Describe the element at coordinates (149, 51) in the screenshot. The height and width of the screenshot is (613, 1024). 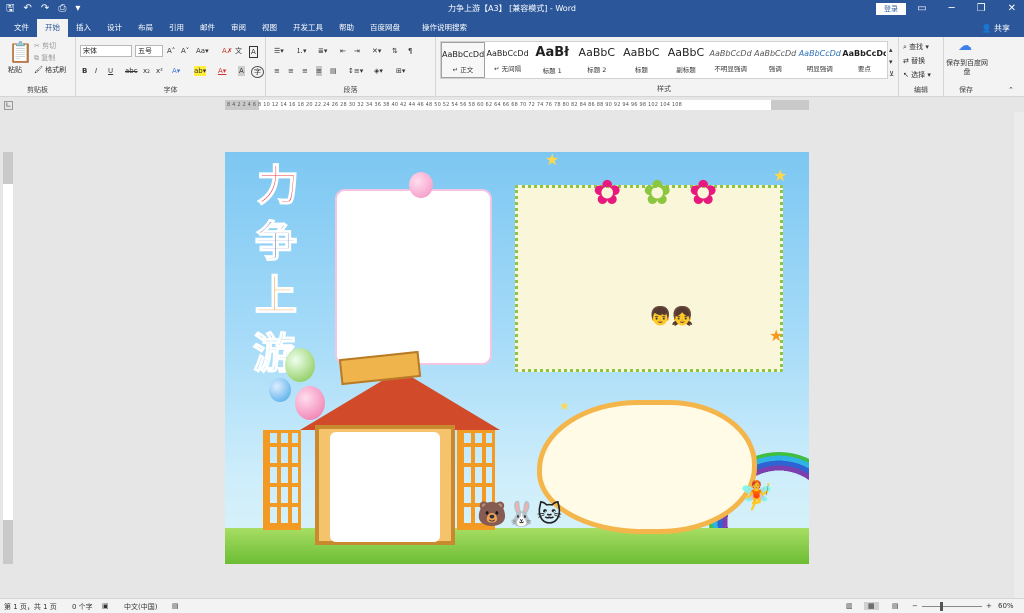
I see `font-size-combo: 五号` at that location.